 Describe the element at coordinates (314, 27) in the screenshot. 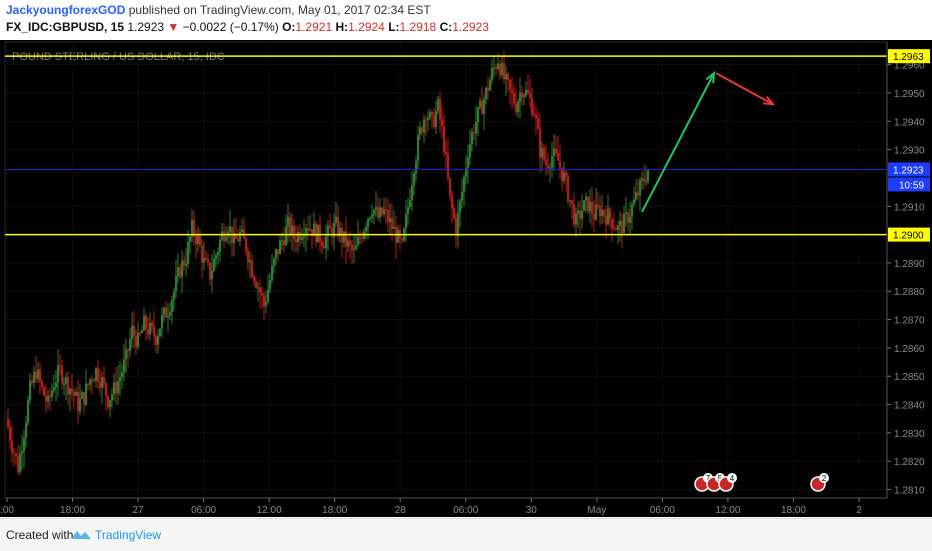

I see `open-value: 1.2921` at that location.